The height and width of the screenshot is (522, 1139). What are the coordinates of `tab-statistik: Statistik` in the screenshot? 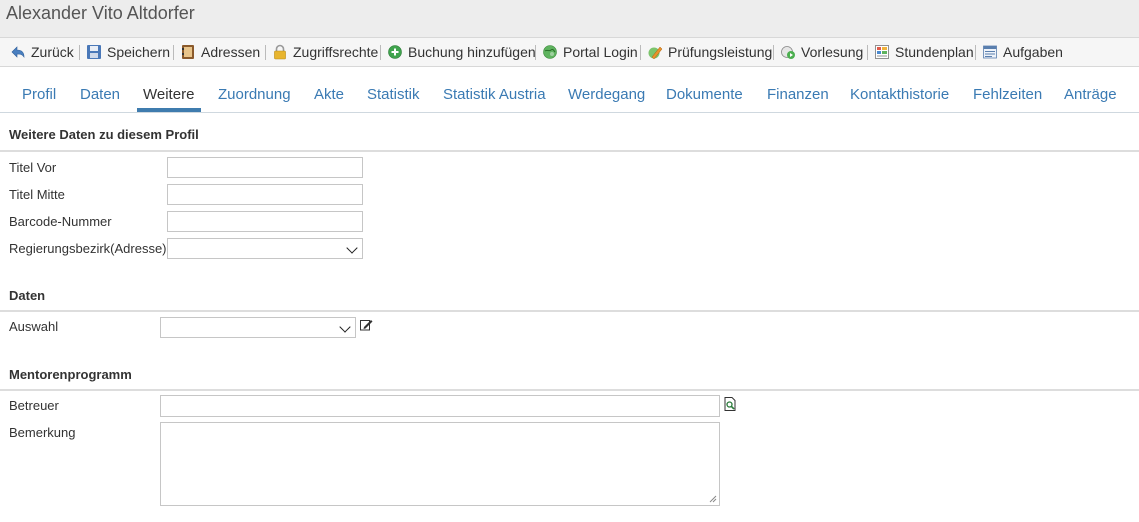 It's located at (393, 94).